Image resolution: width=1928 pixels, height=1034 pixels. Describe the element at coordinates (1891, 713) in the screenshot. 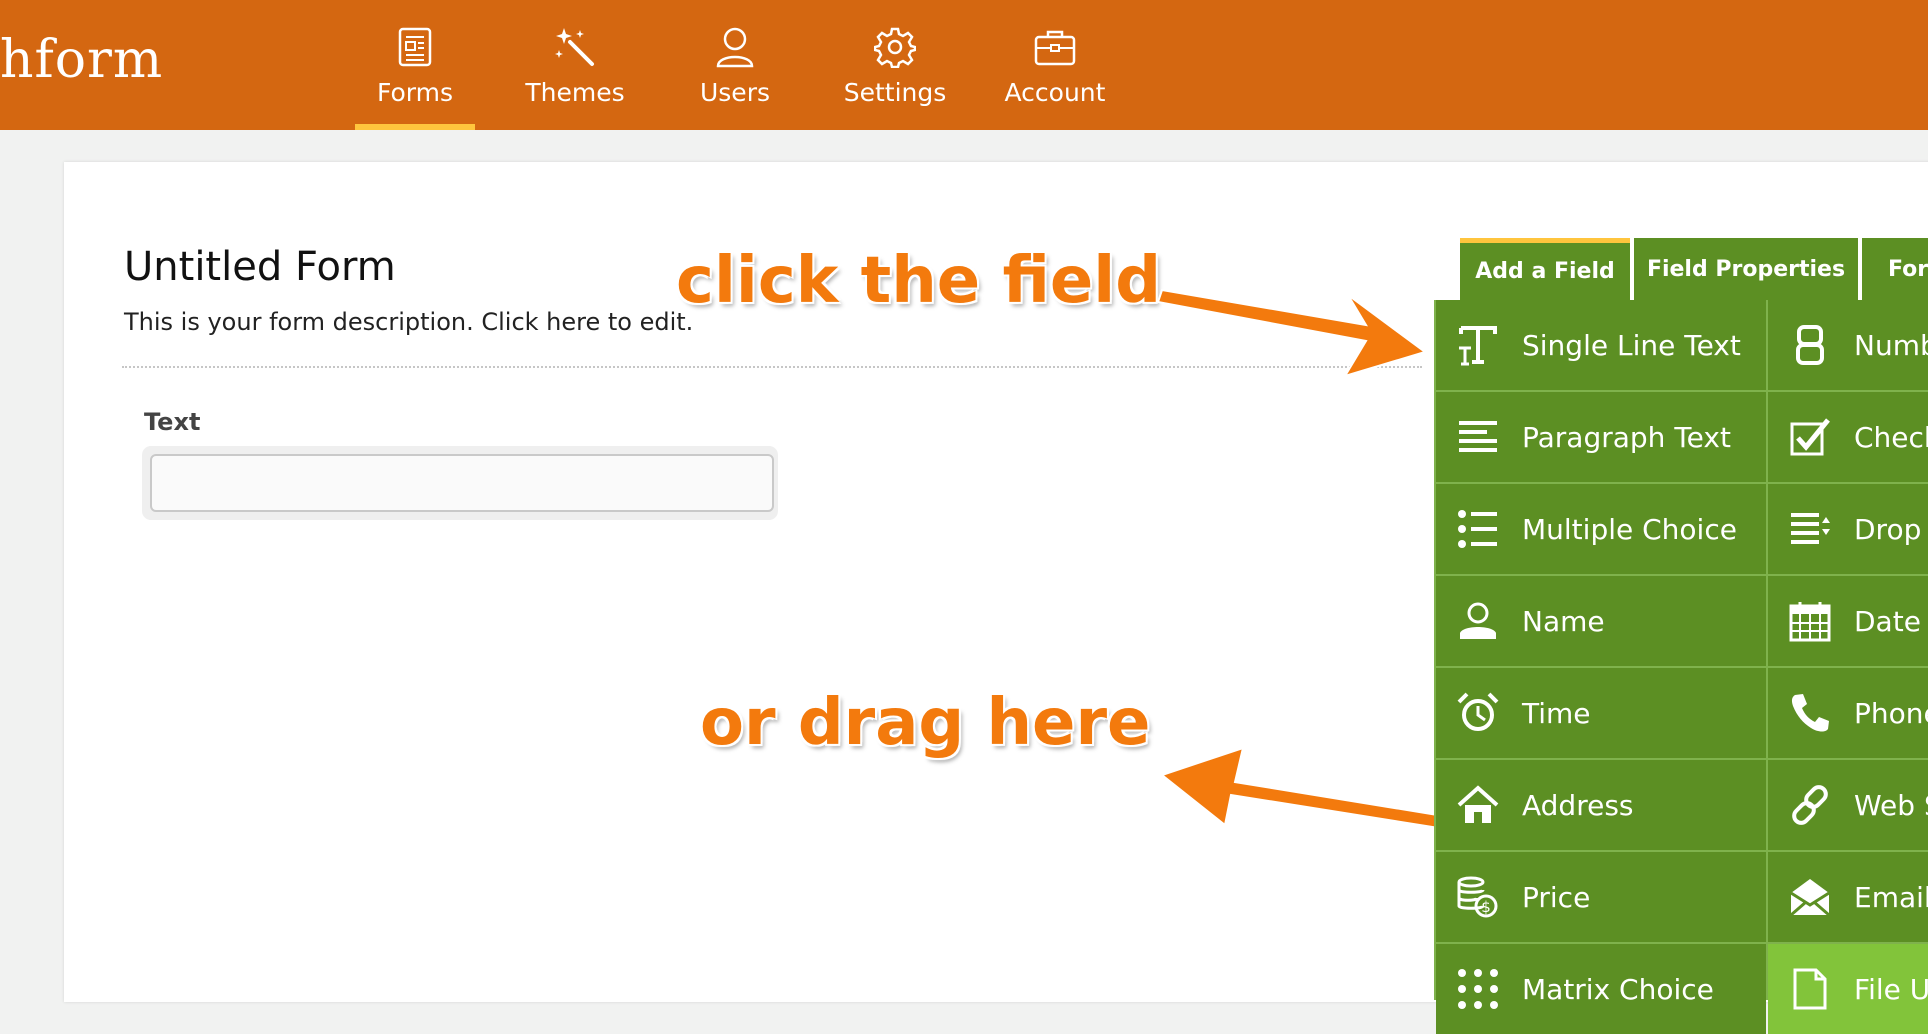

I see `field-button-label: Phone` at that location.